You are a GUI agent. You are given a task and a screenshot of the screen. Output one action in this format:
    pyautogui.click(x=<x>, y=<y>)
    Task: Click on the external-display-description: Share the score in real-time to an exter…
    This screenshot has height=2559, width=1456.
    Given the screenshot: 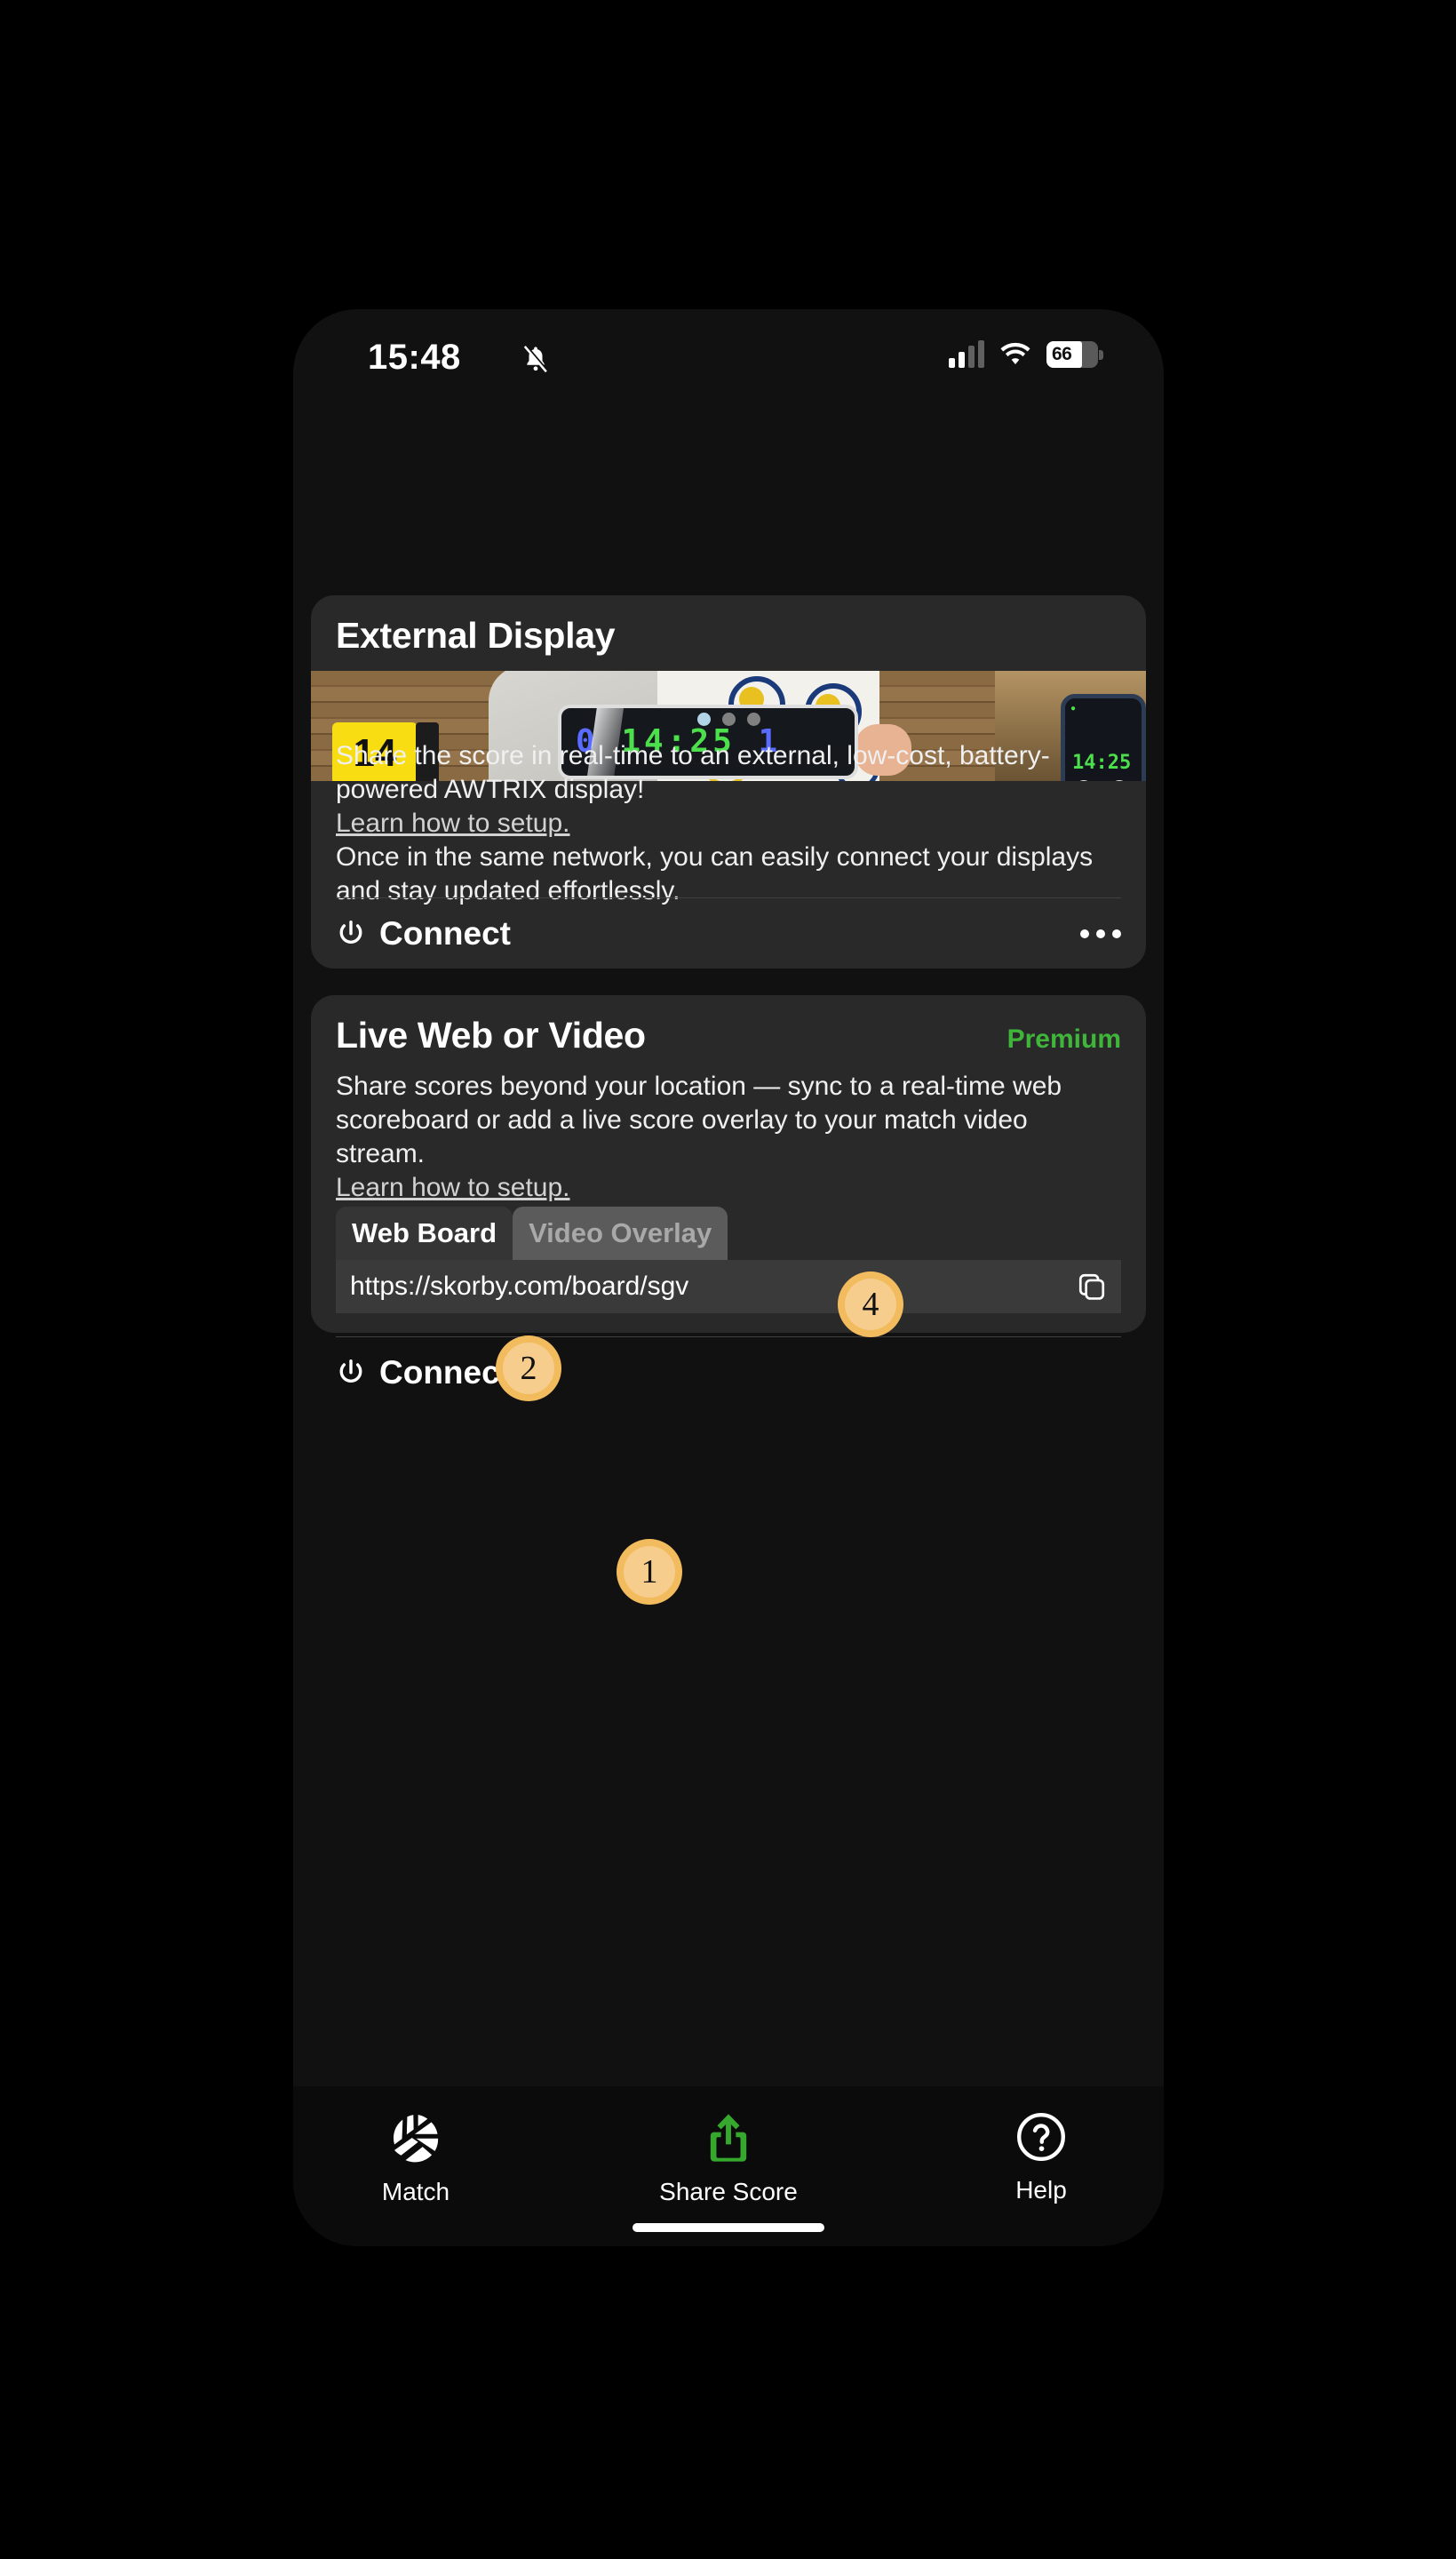 What is the action you would take?
    pyautogui.click(x=693, y=773)
    